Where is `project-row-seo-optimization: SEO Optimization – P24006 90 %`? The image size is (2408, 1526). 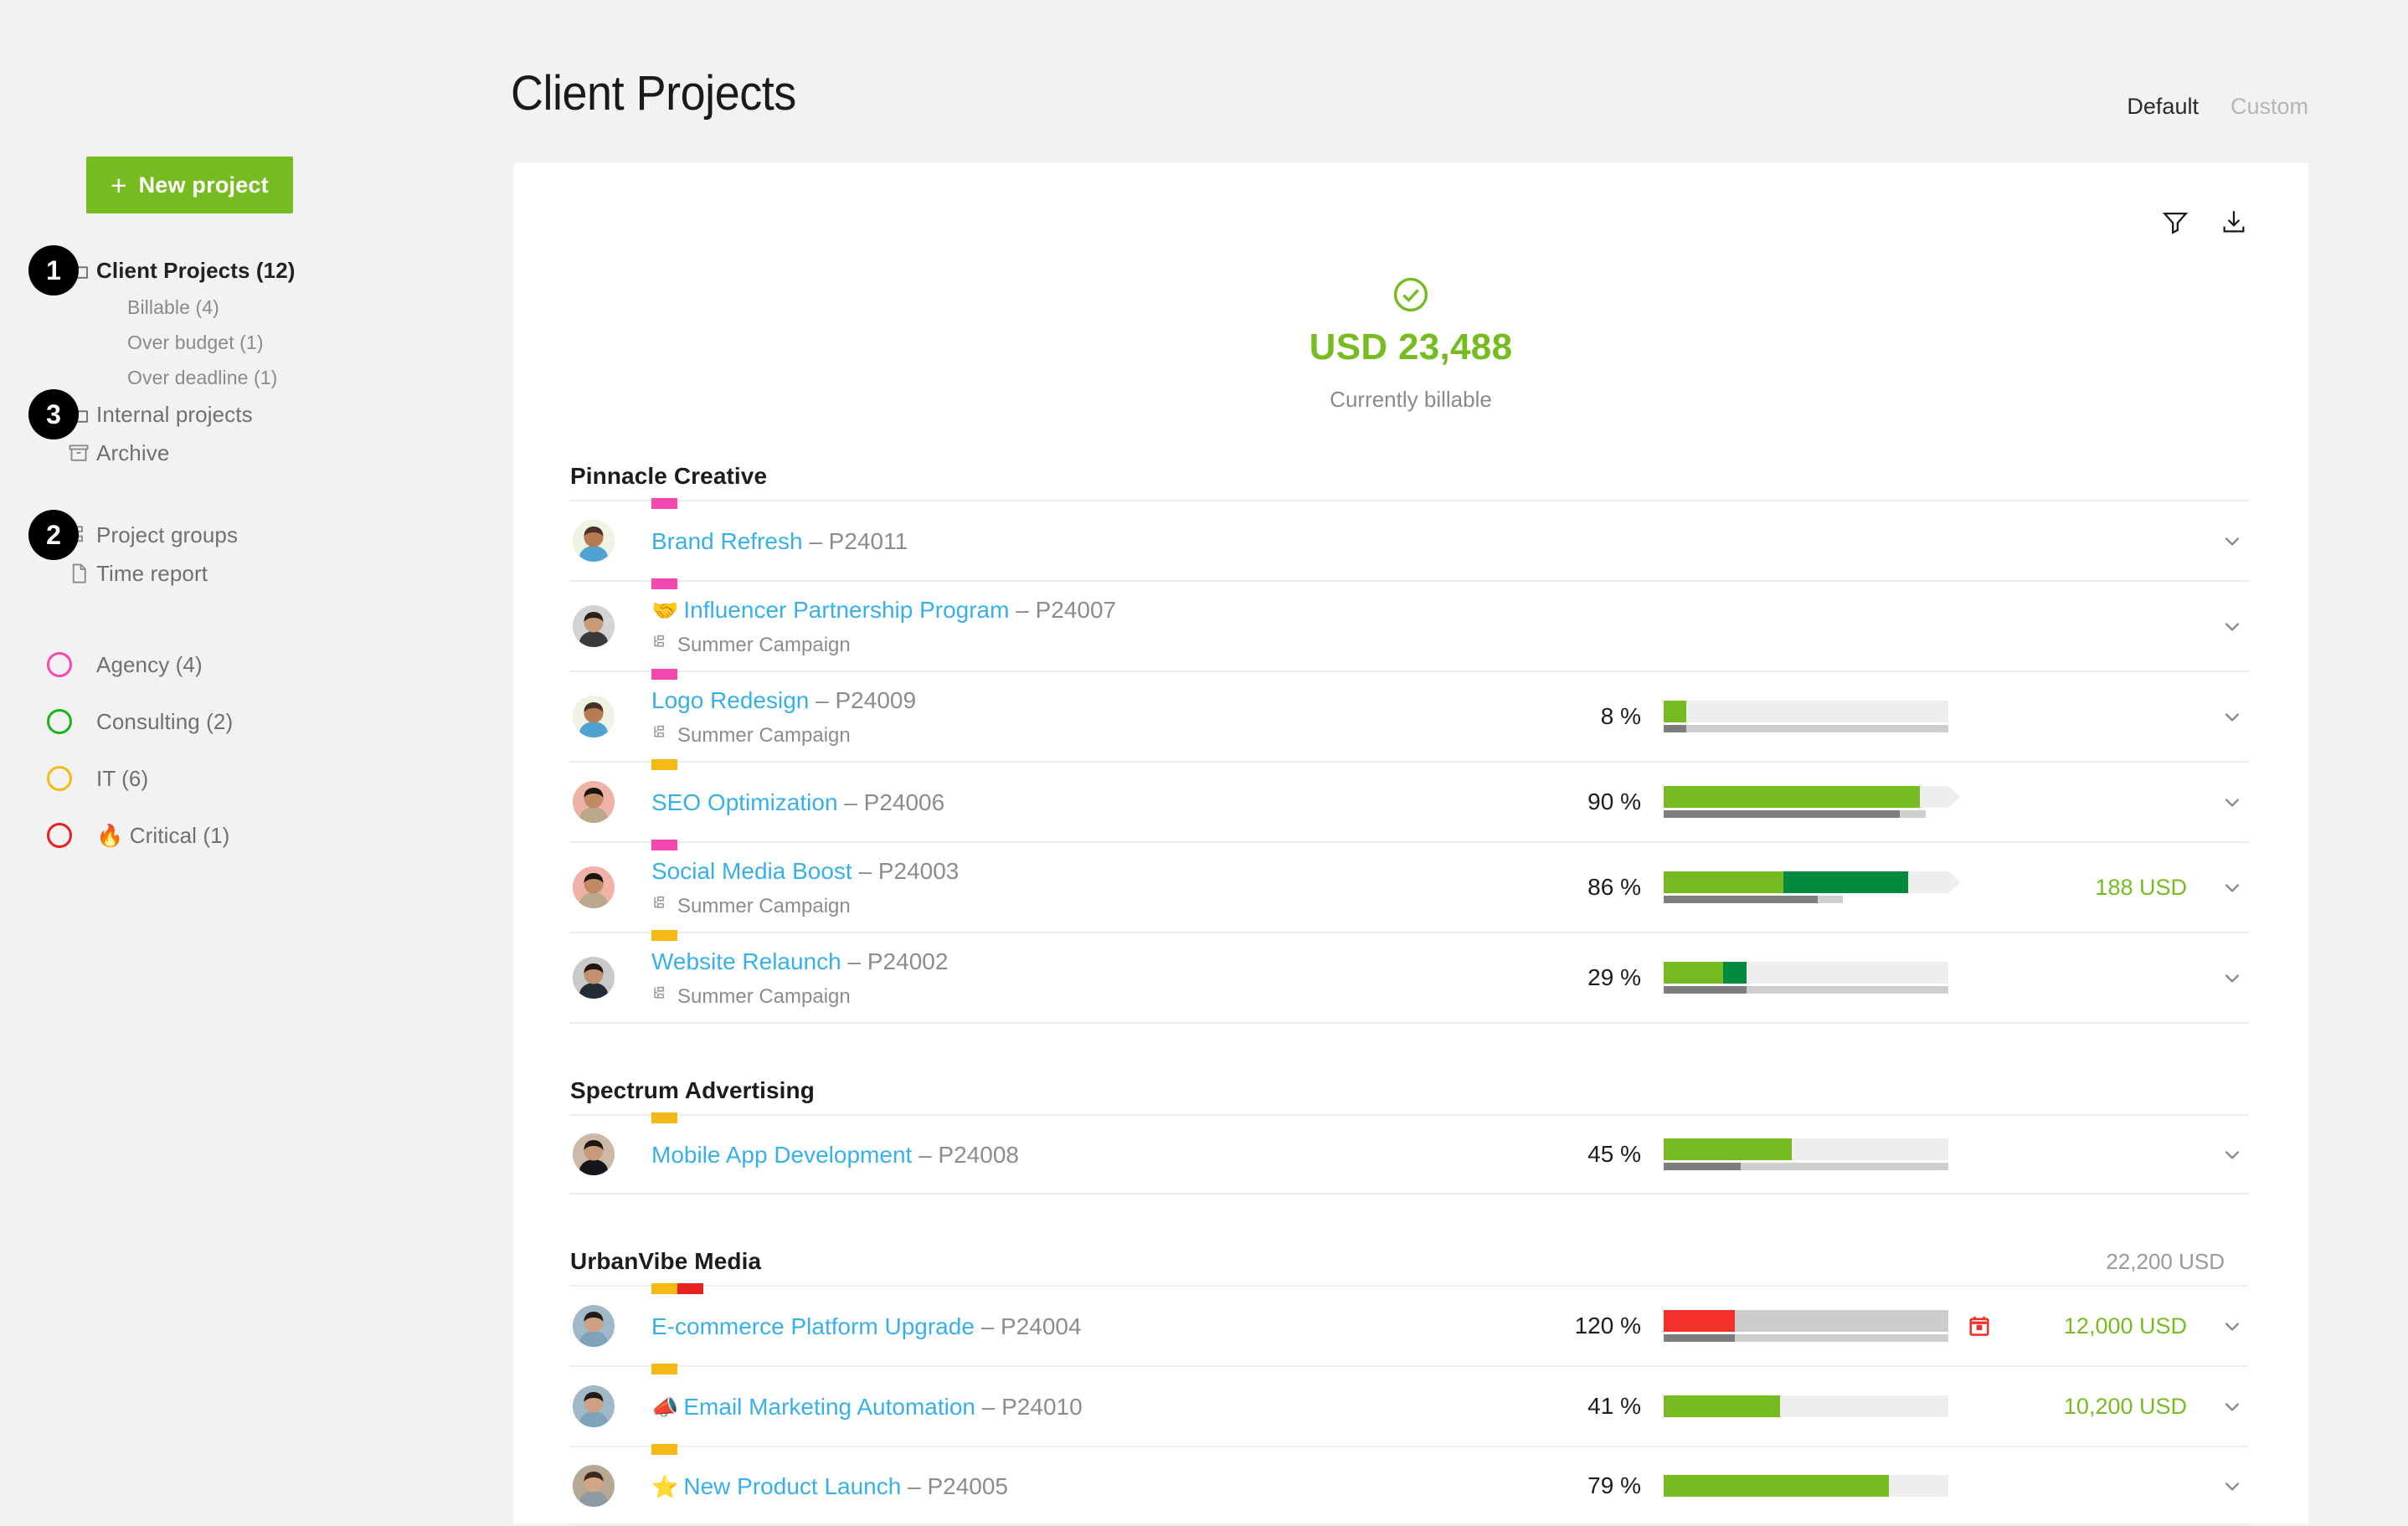
project-row-seo-optimization: SEO Optimization – P24006 90 % is located at coordinates (1409, 800).